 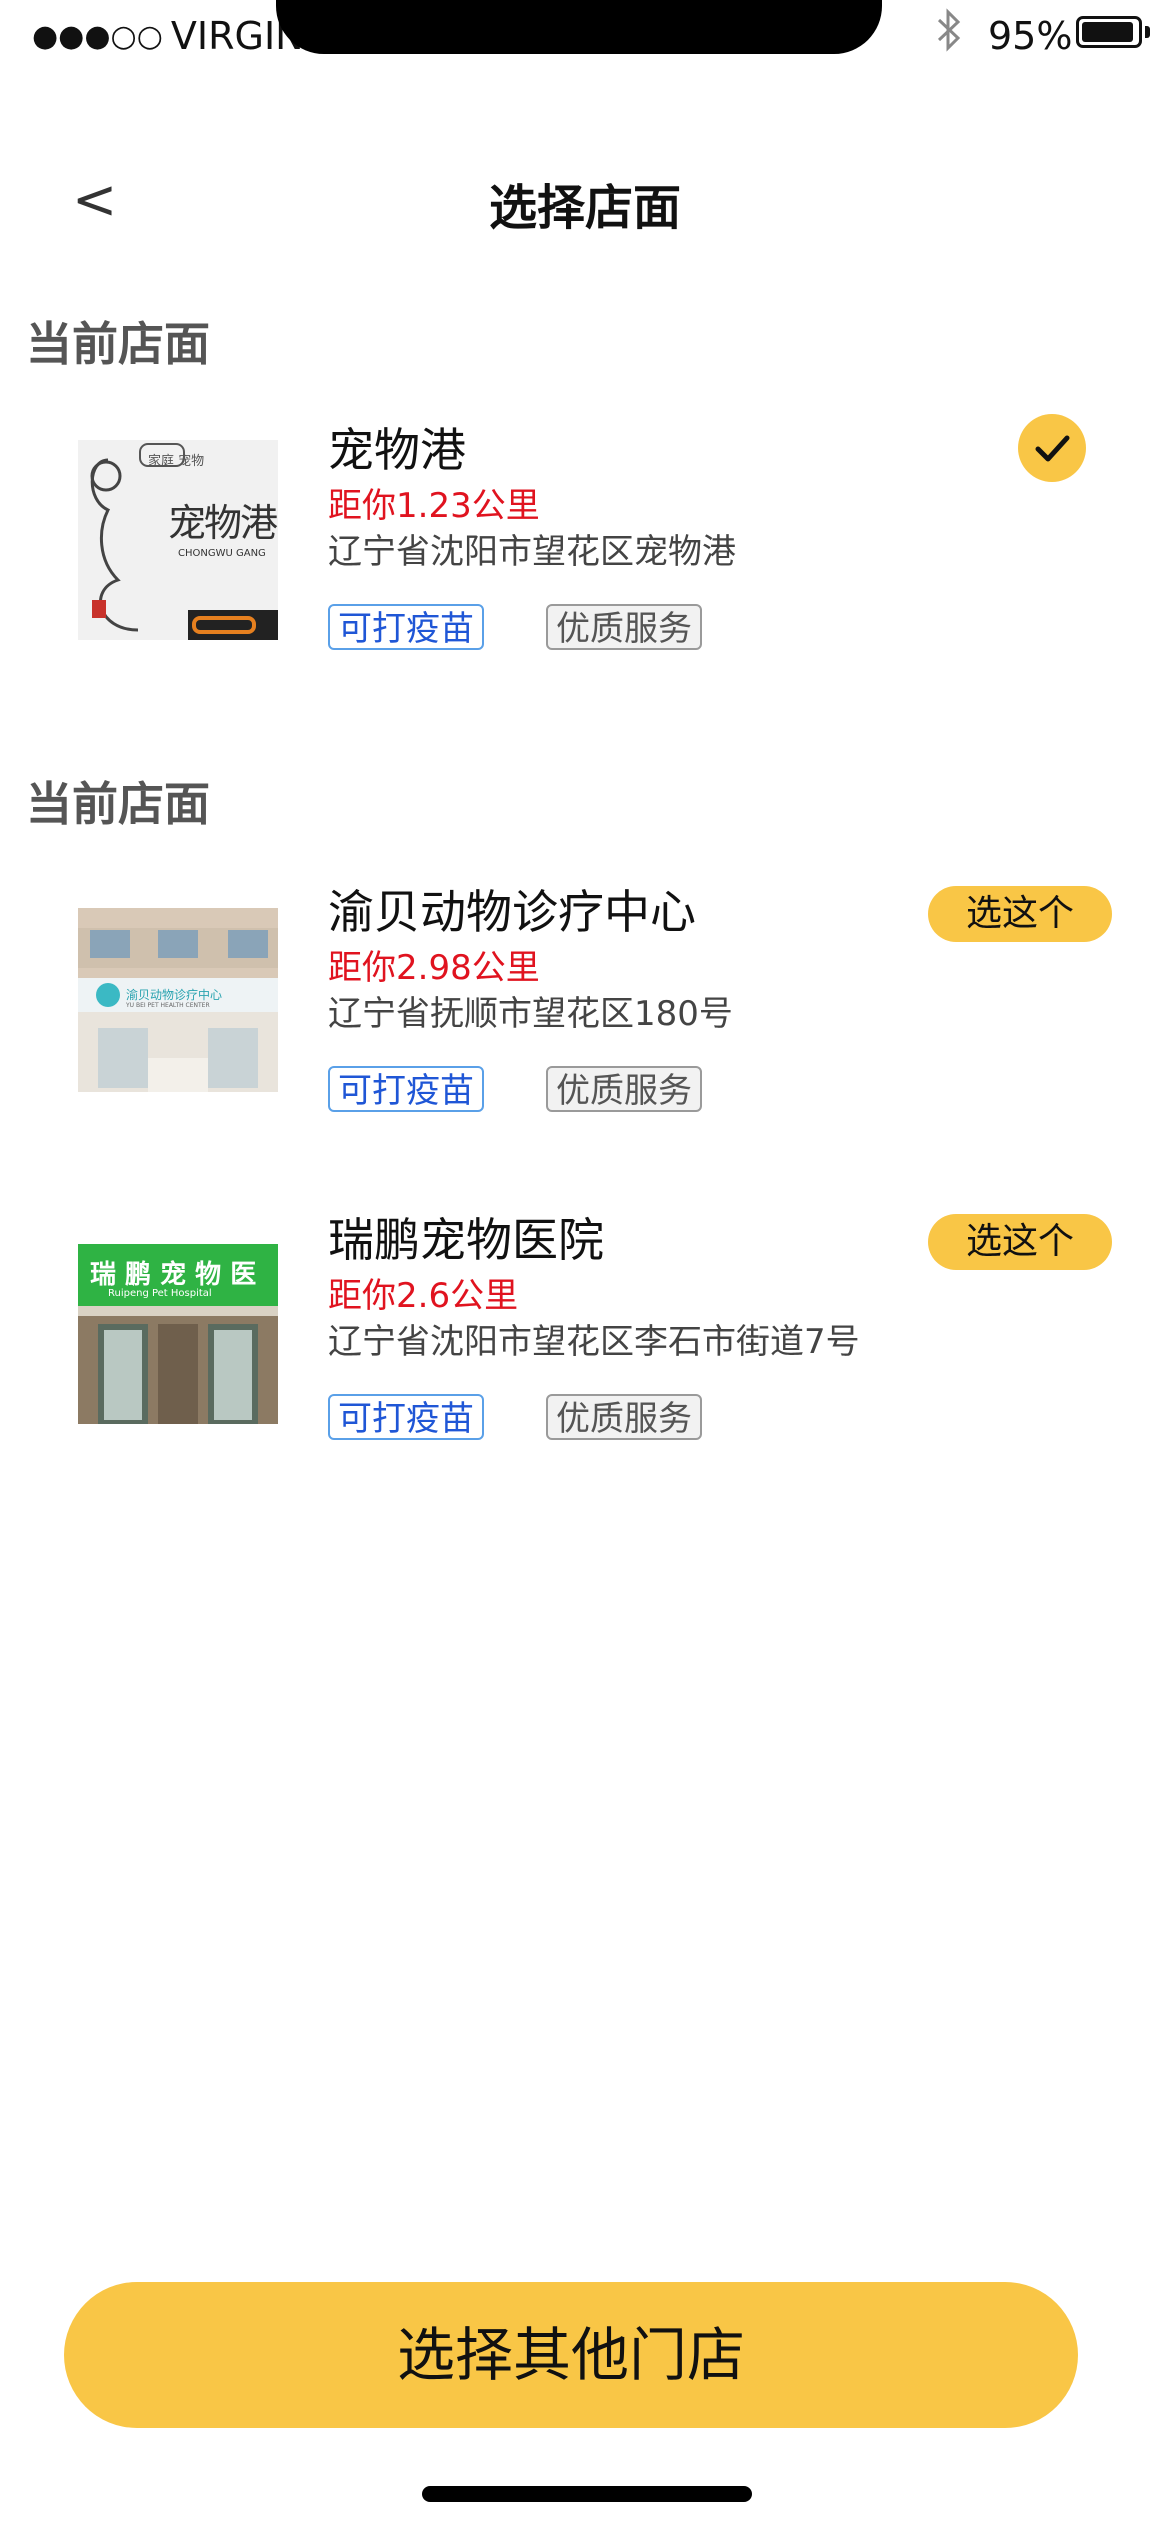 What do you see at coordinates (118, 804) in the screenshot?
I see `section-title-current-2: 当前店面` at bounding box center [118, 804].